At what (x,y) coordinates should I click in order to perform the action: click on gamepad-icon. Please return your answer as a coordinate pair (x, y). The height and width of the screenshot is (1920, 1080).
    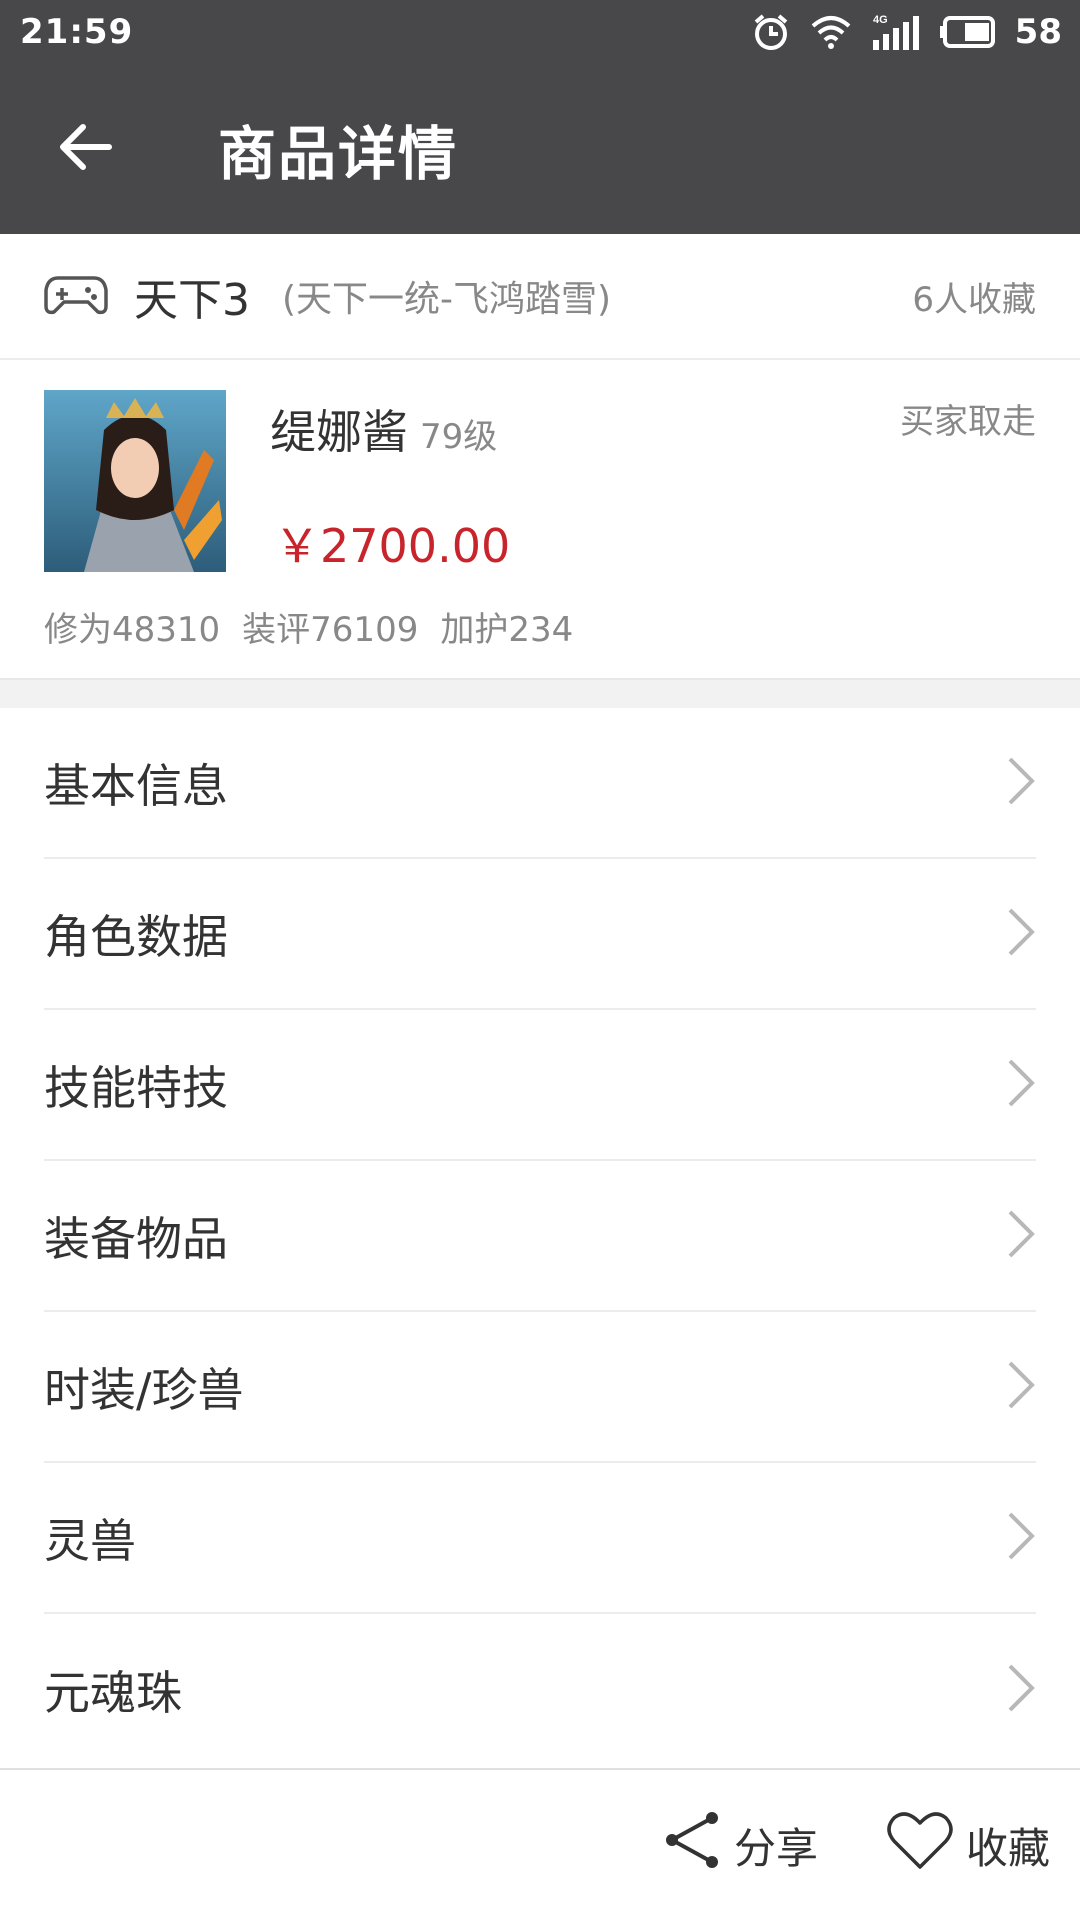
    Looking at the image, I should click on (76, 296).